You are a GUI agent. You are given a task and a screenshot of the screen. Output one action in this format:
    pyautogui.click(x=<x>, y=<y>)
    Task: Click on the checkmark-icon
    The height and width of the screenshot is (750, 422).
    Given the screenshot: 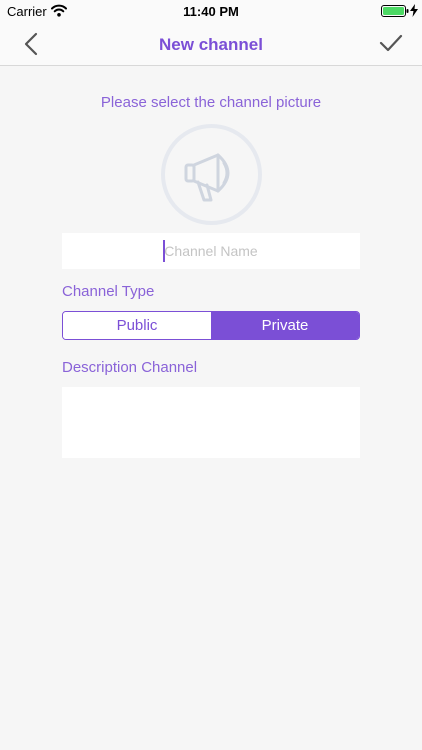 What is the action you would take?
    pyautogui.click(x=391, y=43)
    